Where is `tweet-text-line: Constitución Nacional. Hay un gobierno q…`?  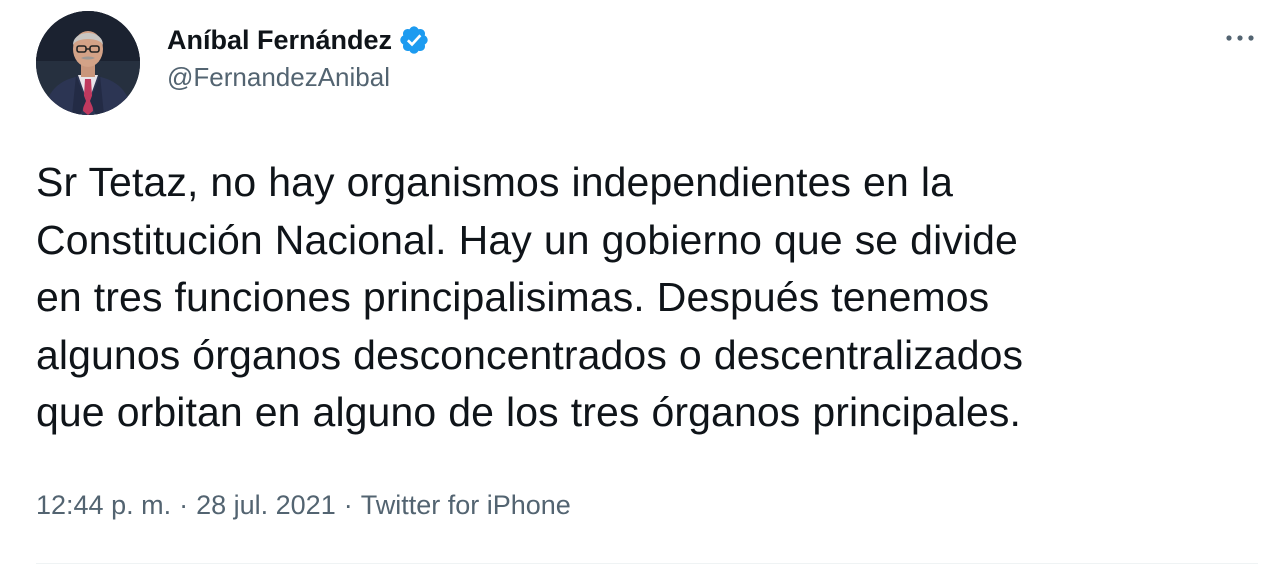
tweet-text-line: Constitución Nacional. Hay un gobierno q… is located at coordinates (527, 239).